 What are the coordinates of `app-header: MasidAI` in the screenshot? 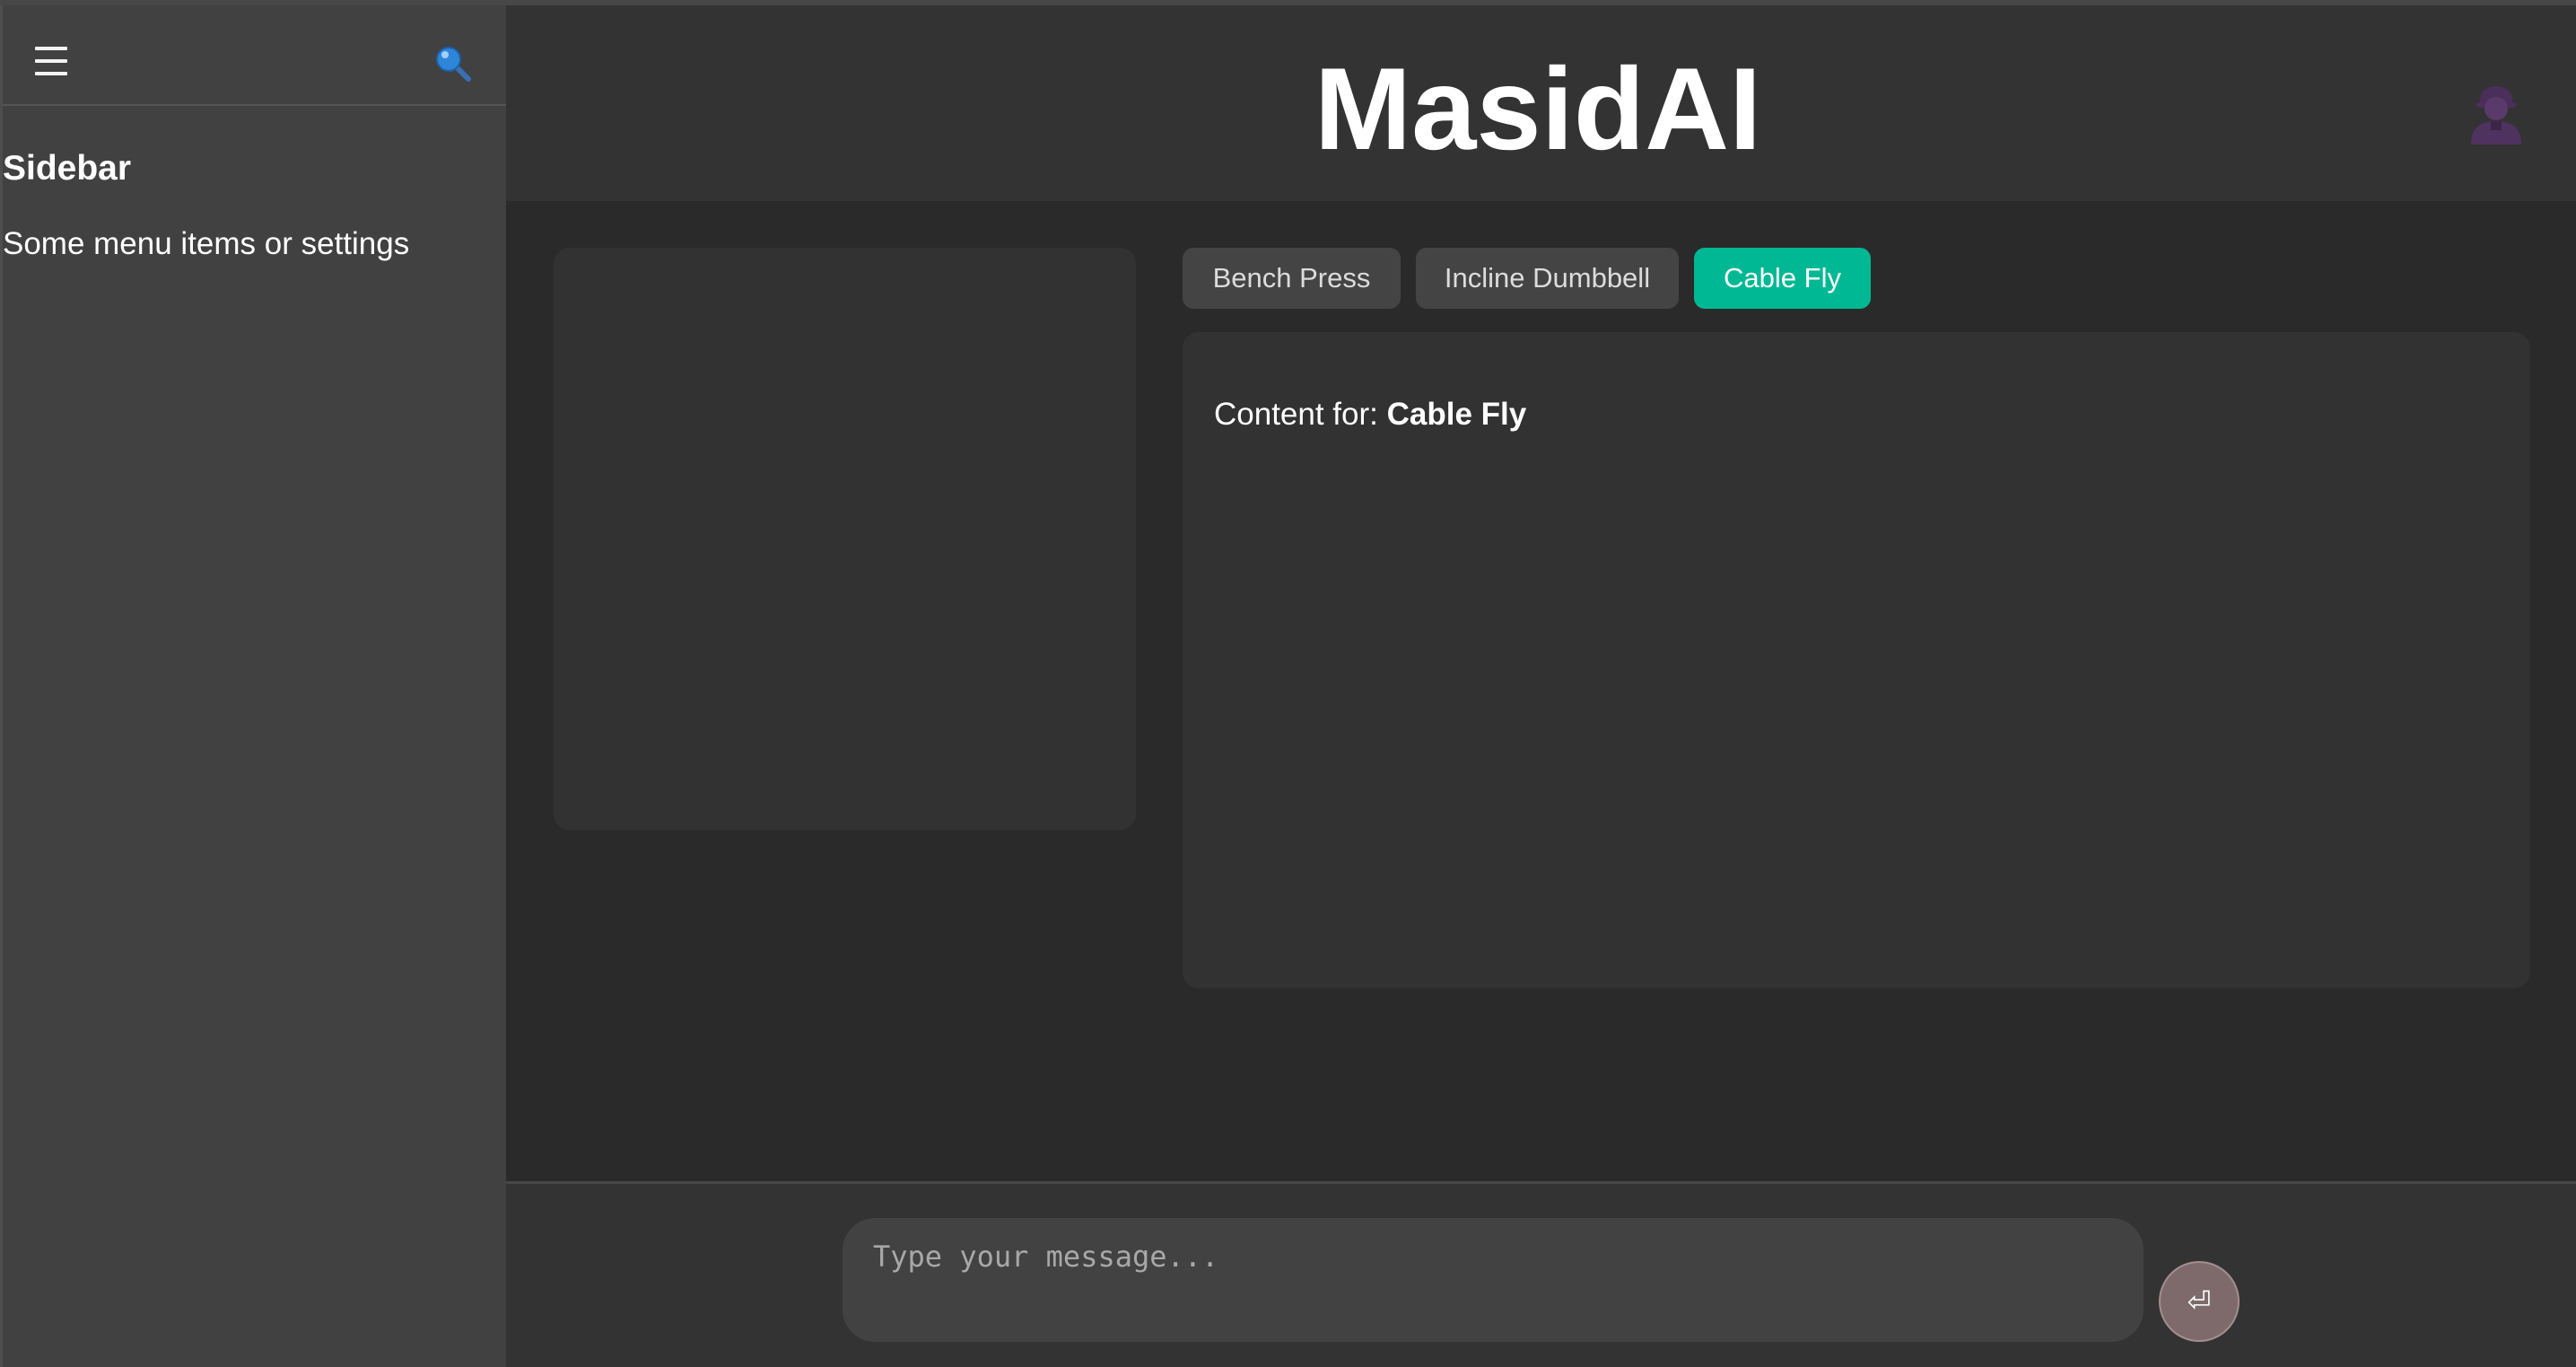 It's located at (1541, 103).